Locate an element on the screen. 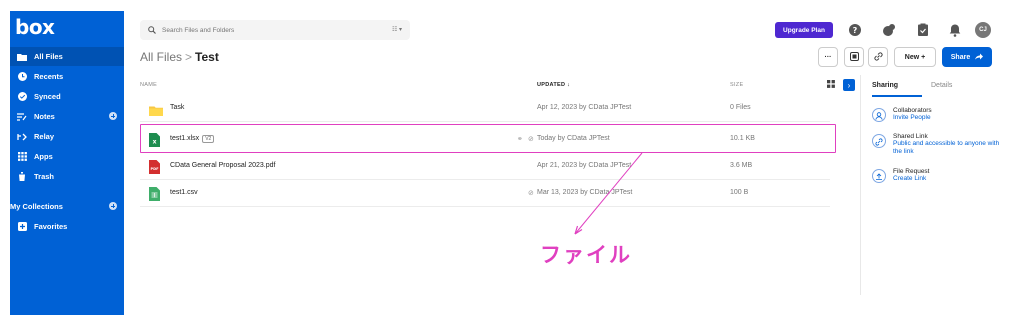 Image resolution: width=1024 pixels, height=322 pixels. share-button-label: Share is located at coordinates (960, 57).